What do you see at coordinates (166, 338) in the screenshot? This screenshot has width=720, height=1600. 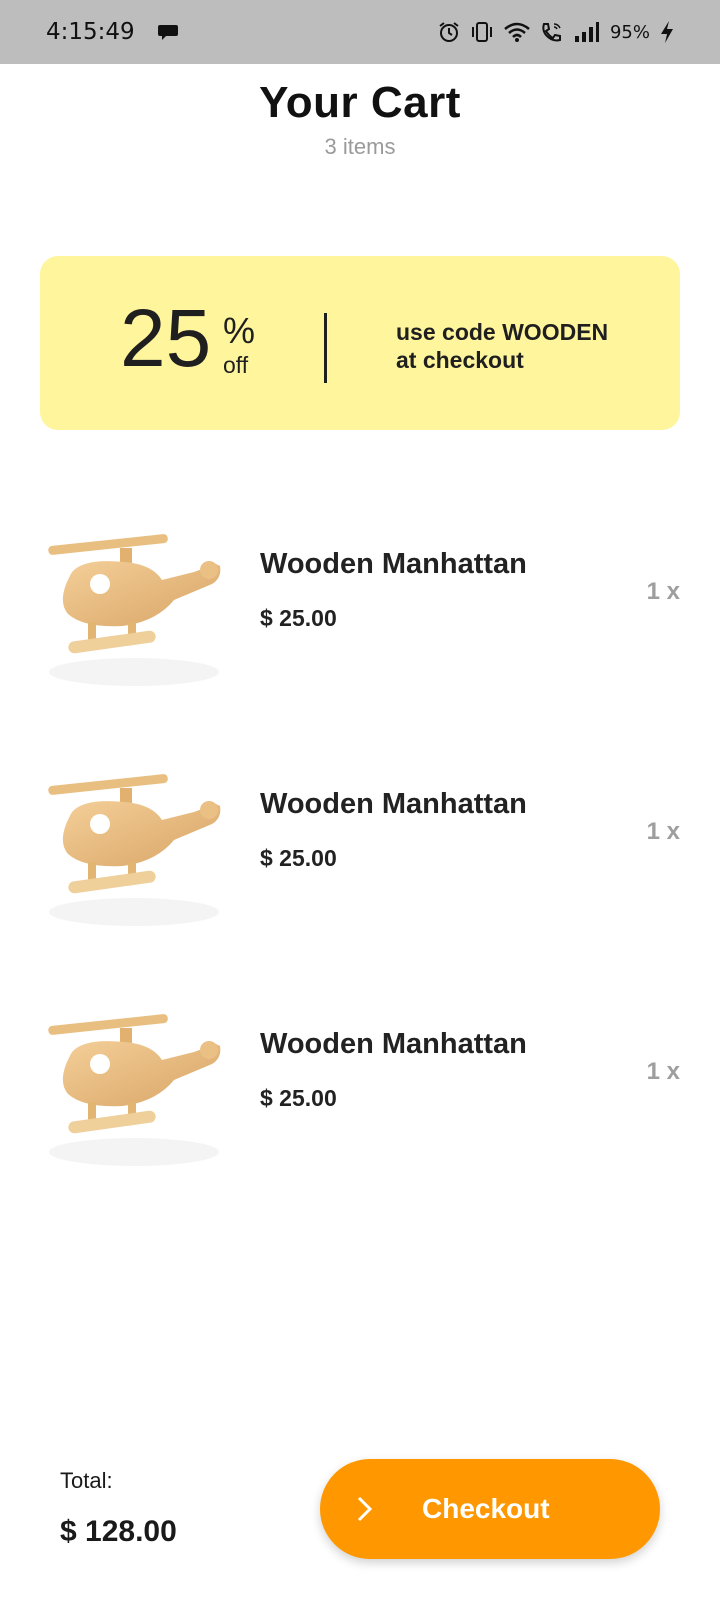 I see `promo-percent: 25` at bounding box center [166, 338].